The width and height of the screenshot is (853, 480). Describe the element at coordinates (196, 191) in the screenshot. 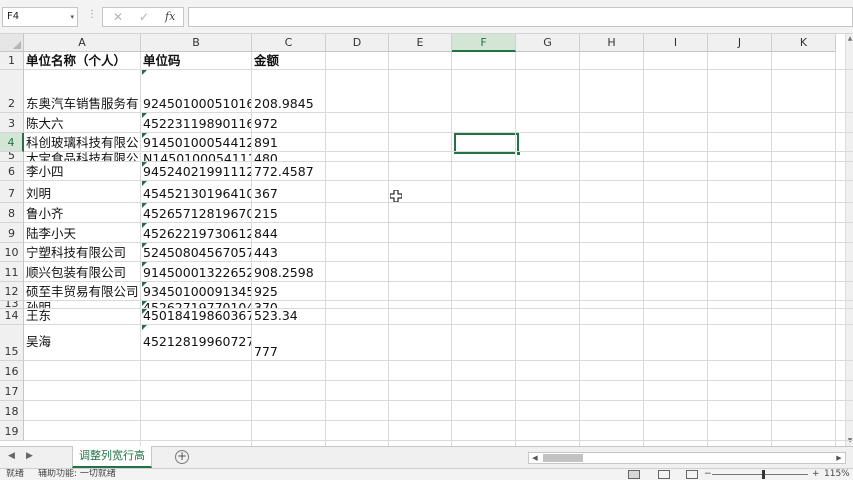

I see `cell-b7: 45452130196410` at that location.